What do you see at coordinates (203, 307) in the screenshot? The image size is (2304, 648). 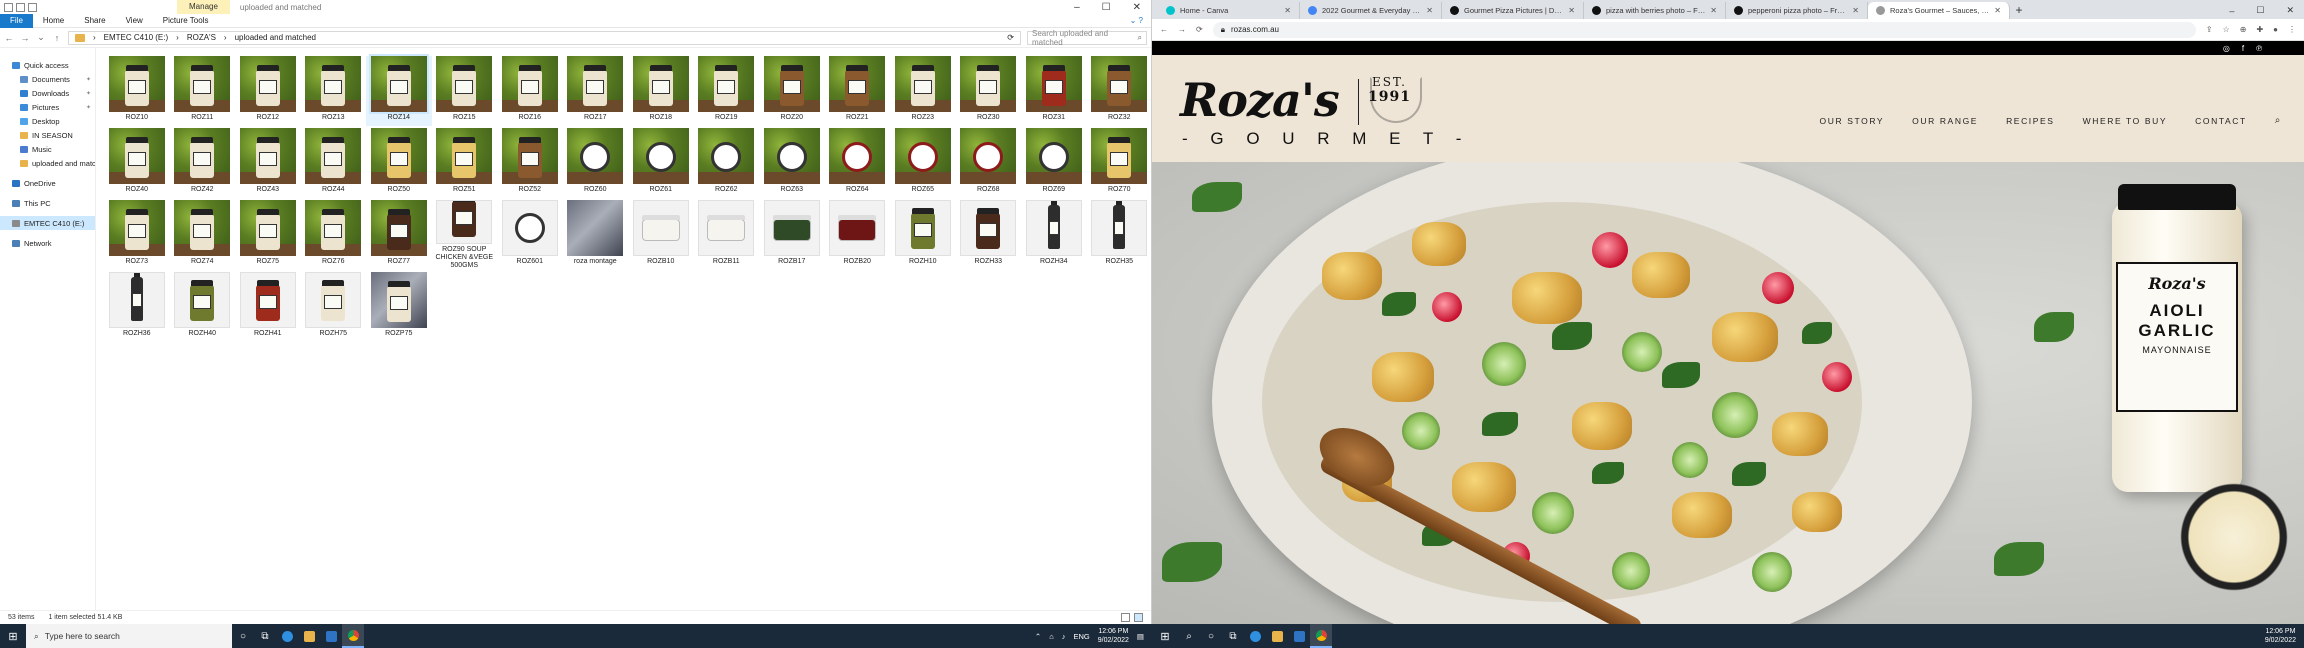 I see `file-item: ROZH40` at bounding box center [203, 307].